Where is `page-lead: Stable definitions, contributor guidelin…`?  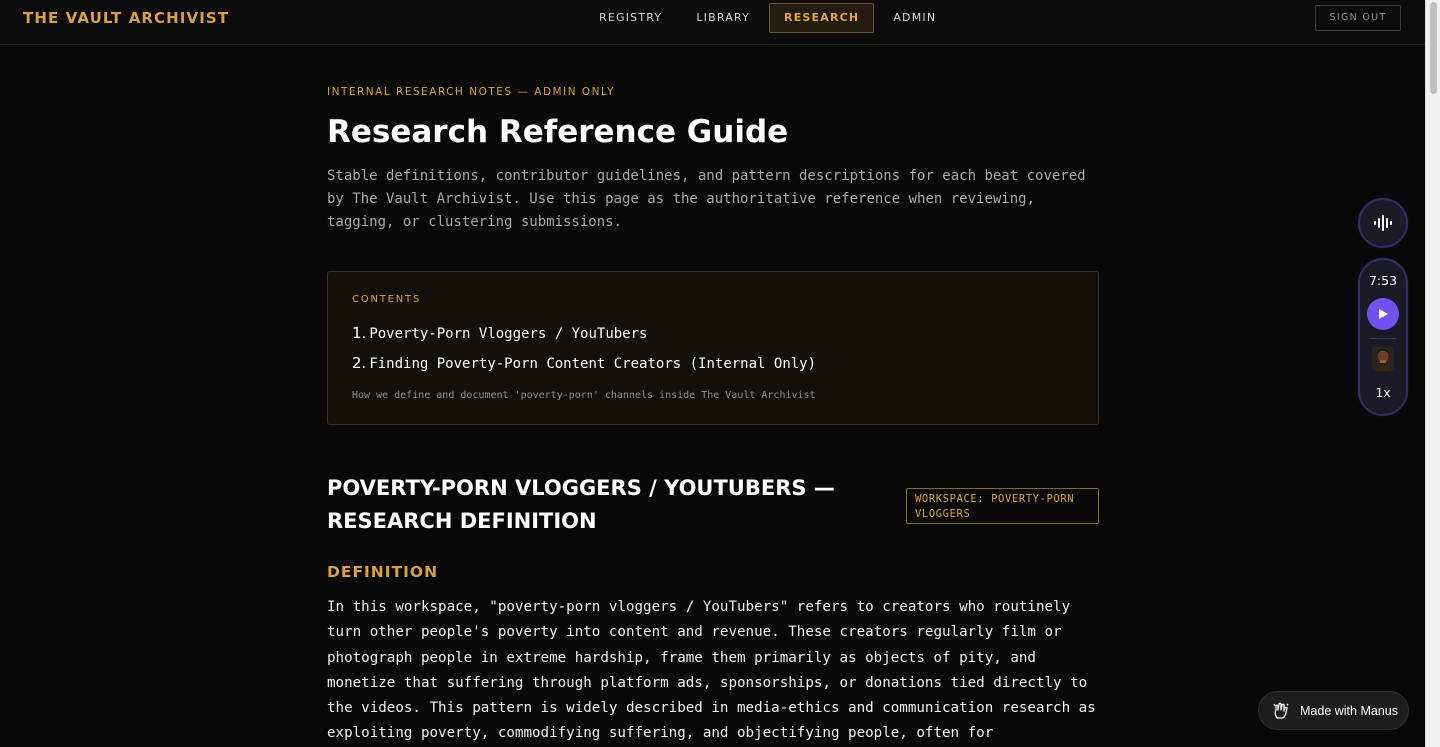
page-lead: Stable definitions, contributor guidelin… is located at coordinates (706, 199).